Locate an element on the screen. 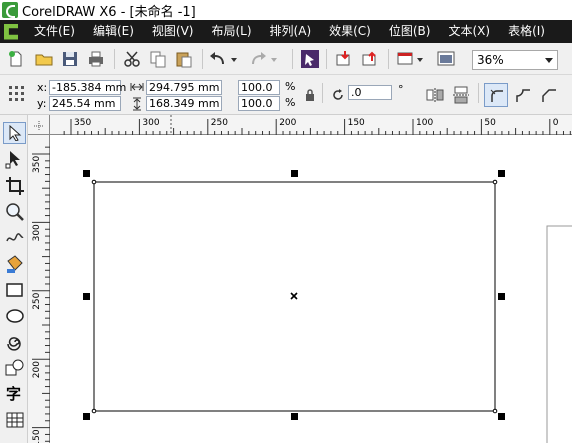  window-title: CorelDRAW X6 - [未命名 -1] is located at coordinates (109, 12).